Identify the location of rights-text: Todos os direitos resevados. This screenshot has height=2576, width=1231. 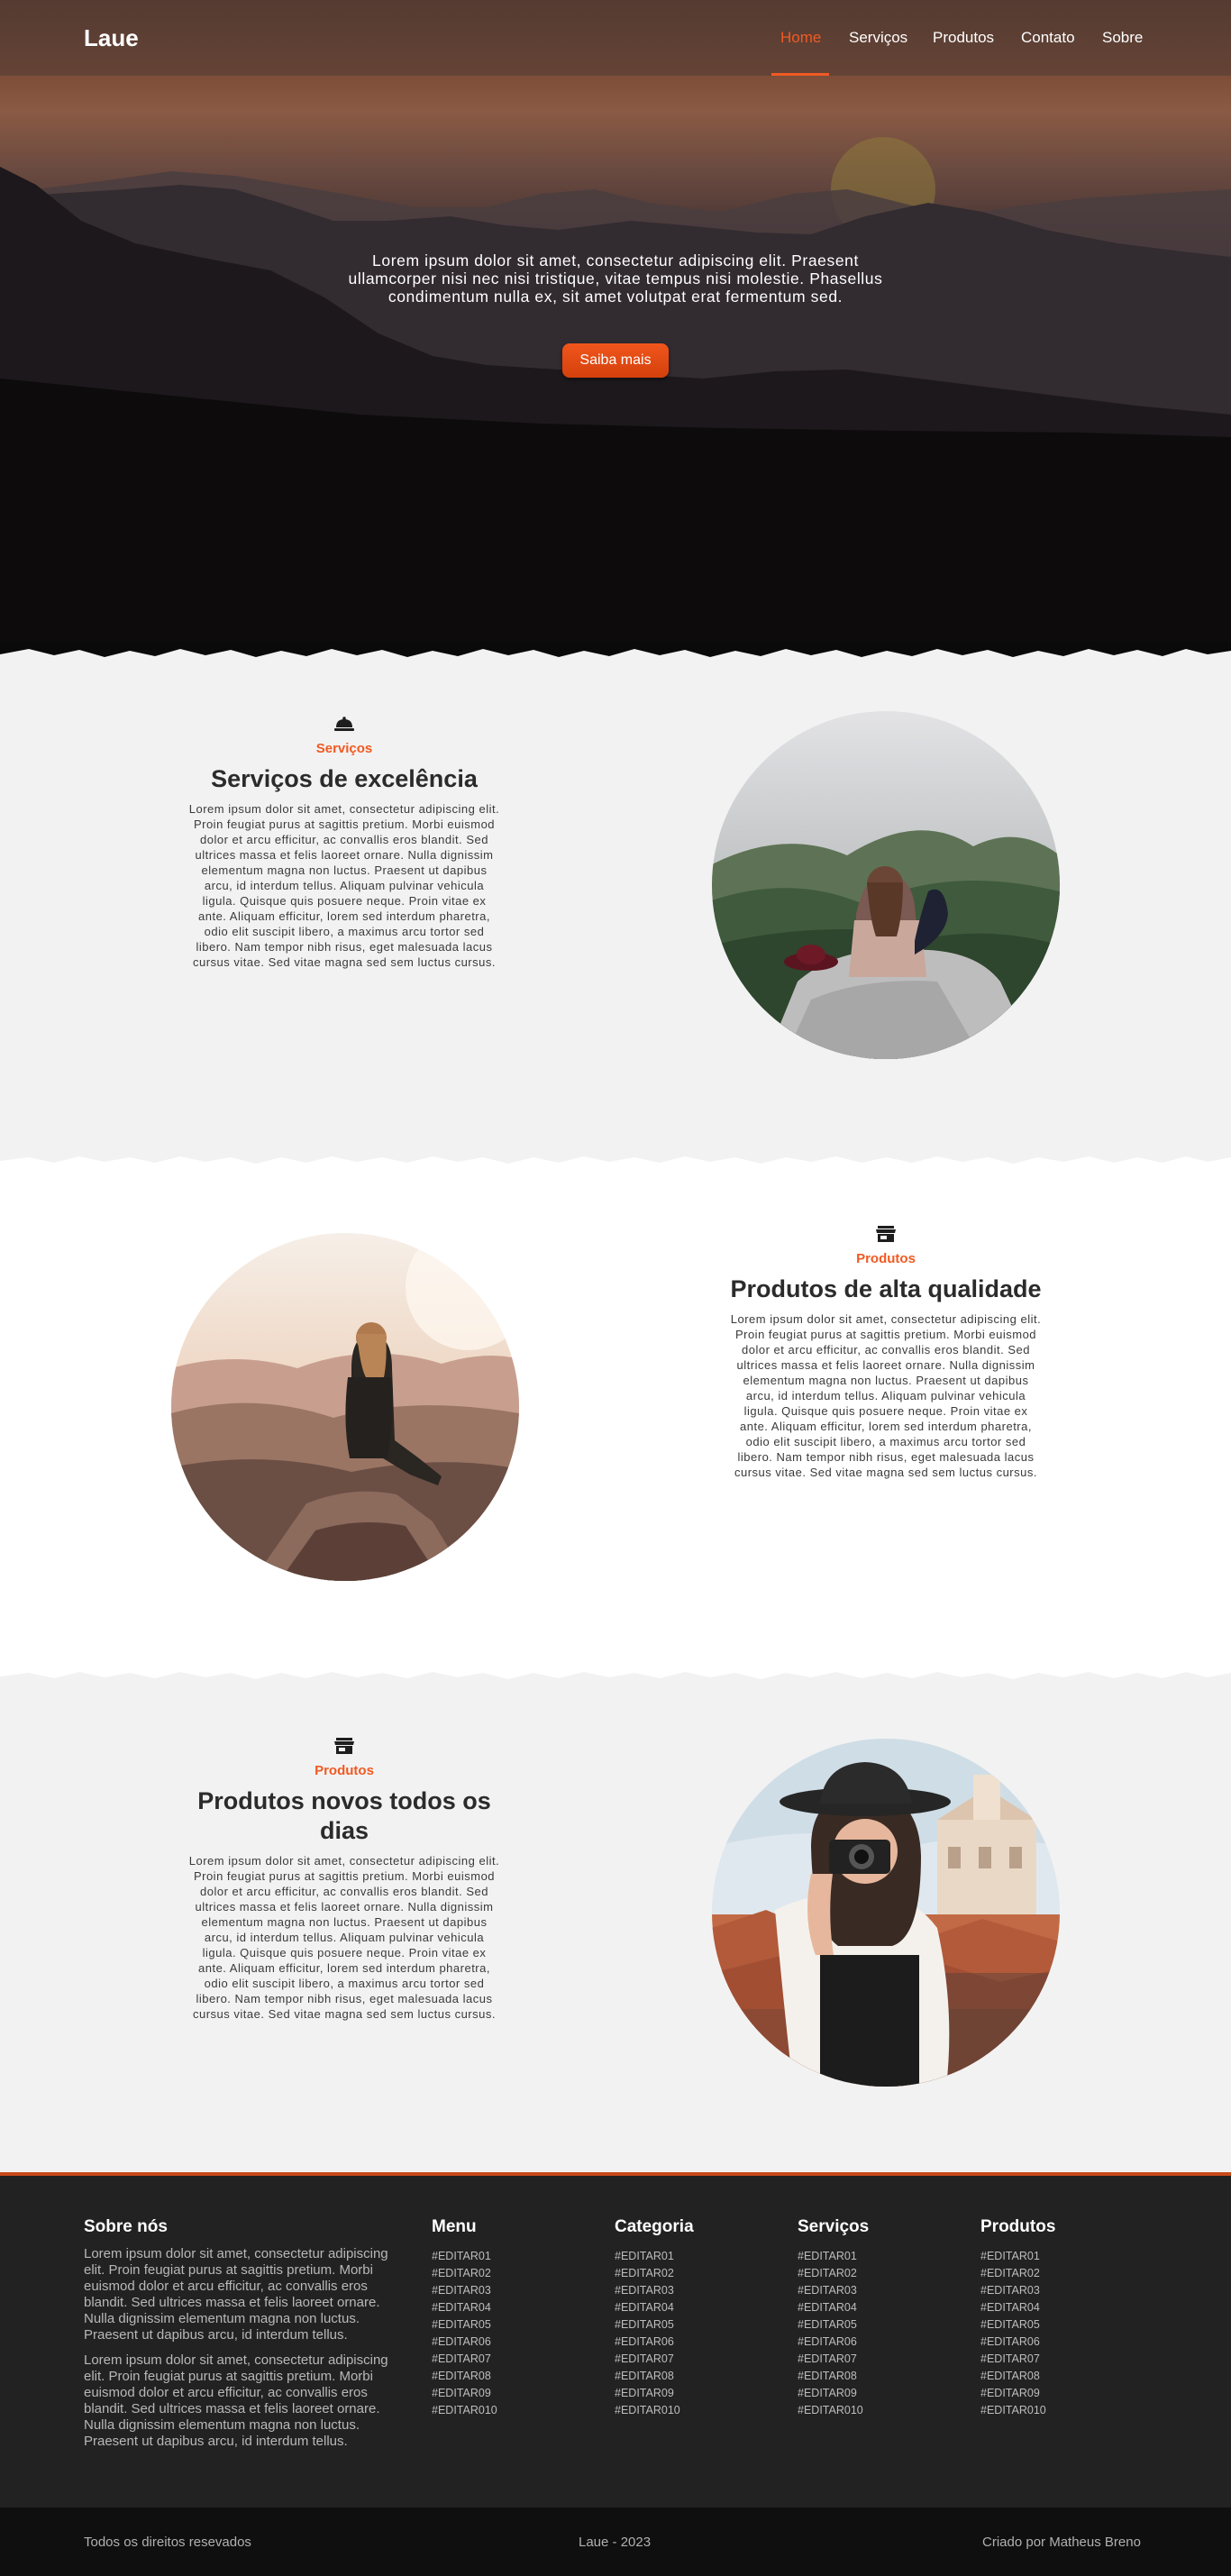
(167, 2542).